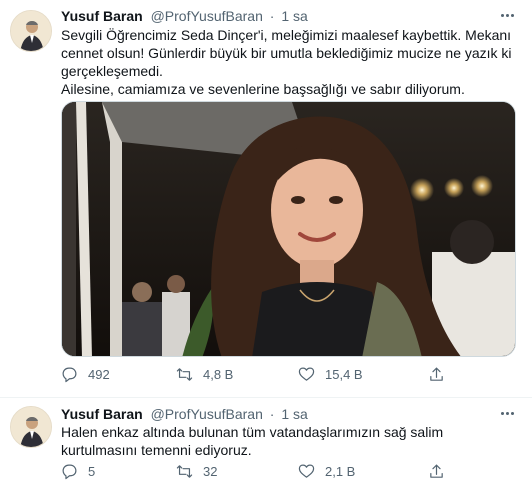  I want to click on like-count: 2,1 B, so click(340, 471).